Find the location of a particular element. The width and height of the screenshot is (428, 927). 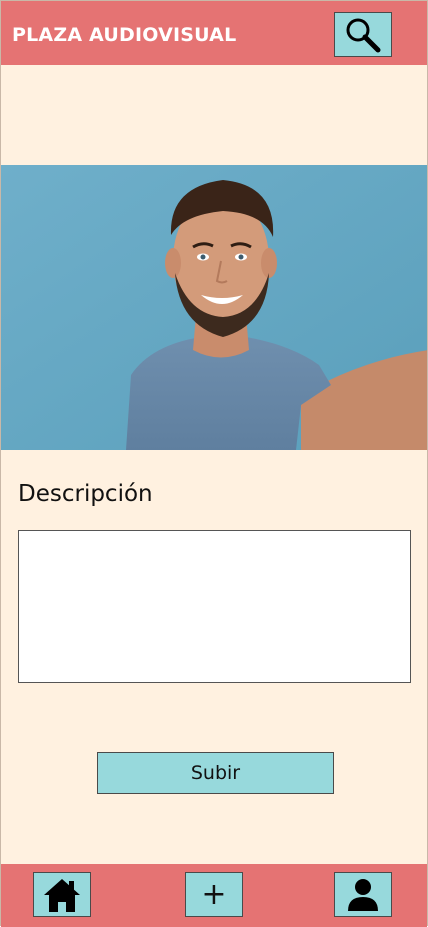

search-button is located at coordinates (363, 34).